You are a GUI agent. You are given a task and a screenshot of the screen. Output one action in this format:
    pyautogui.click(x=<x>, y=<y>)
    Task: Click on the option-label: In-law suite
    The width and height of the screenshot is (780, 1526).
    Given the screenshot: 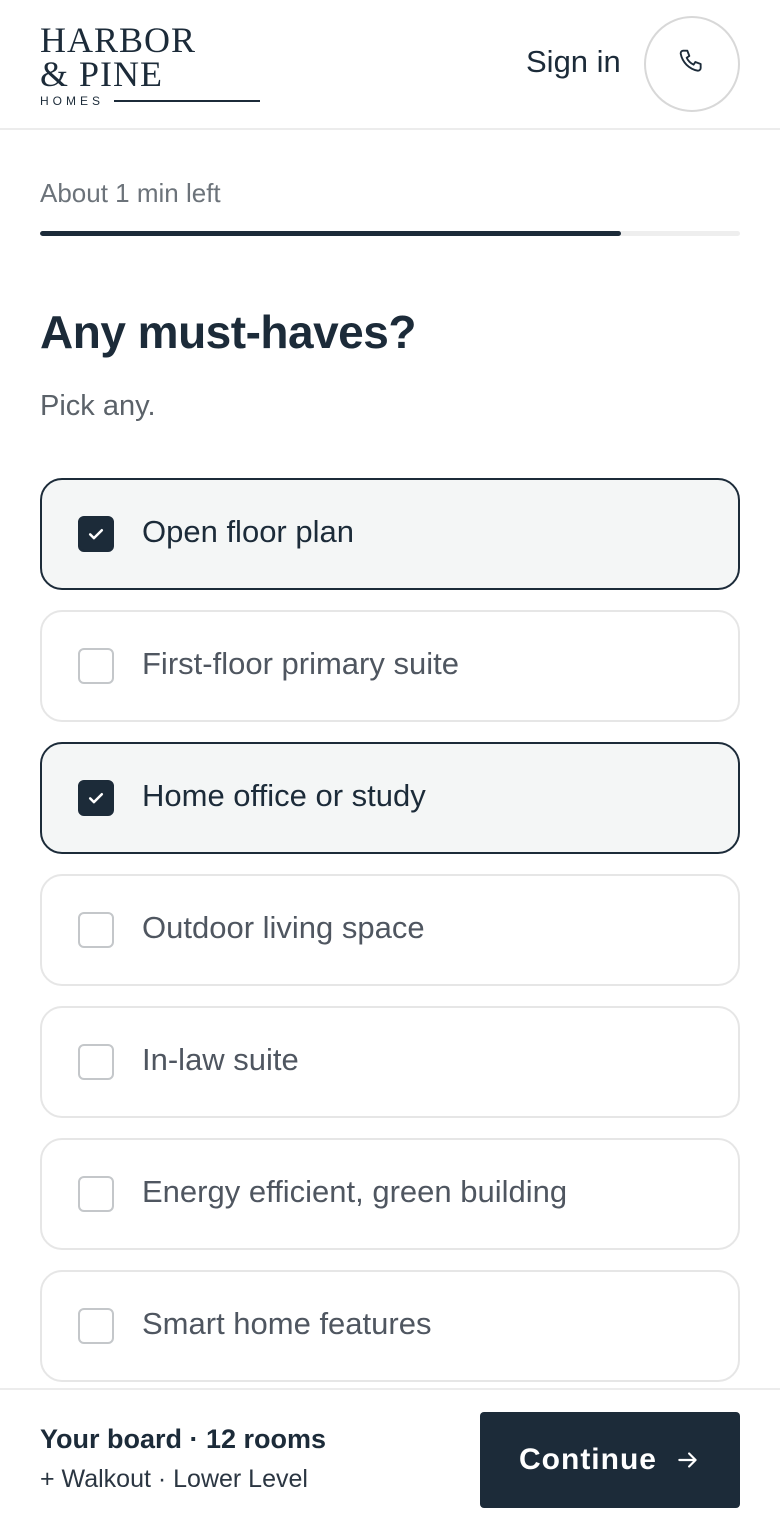 What is the action you would take?
    pyautogui.click(x=220, y=1059)
    